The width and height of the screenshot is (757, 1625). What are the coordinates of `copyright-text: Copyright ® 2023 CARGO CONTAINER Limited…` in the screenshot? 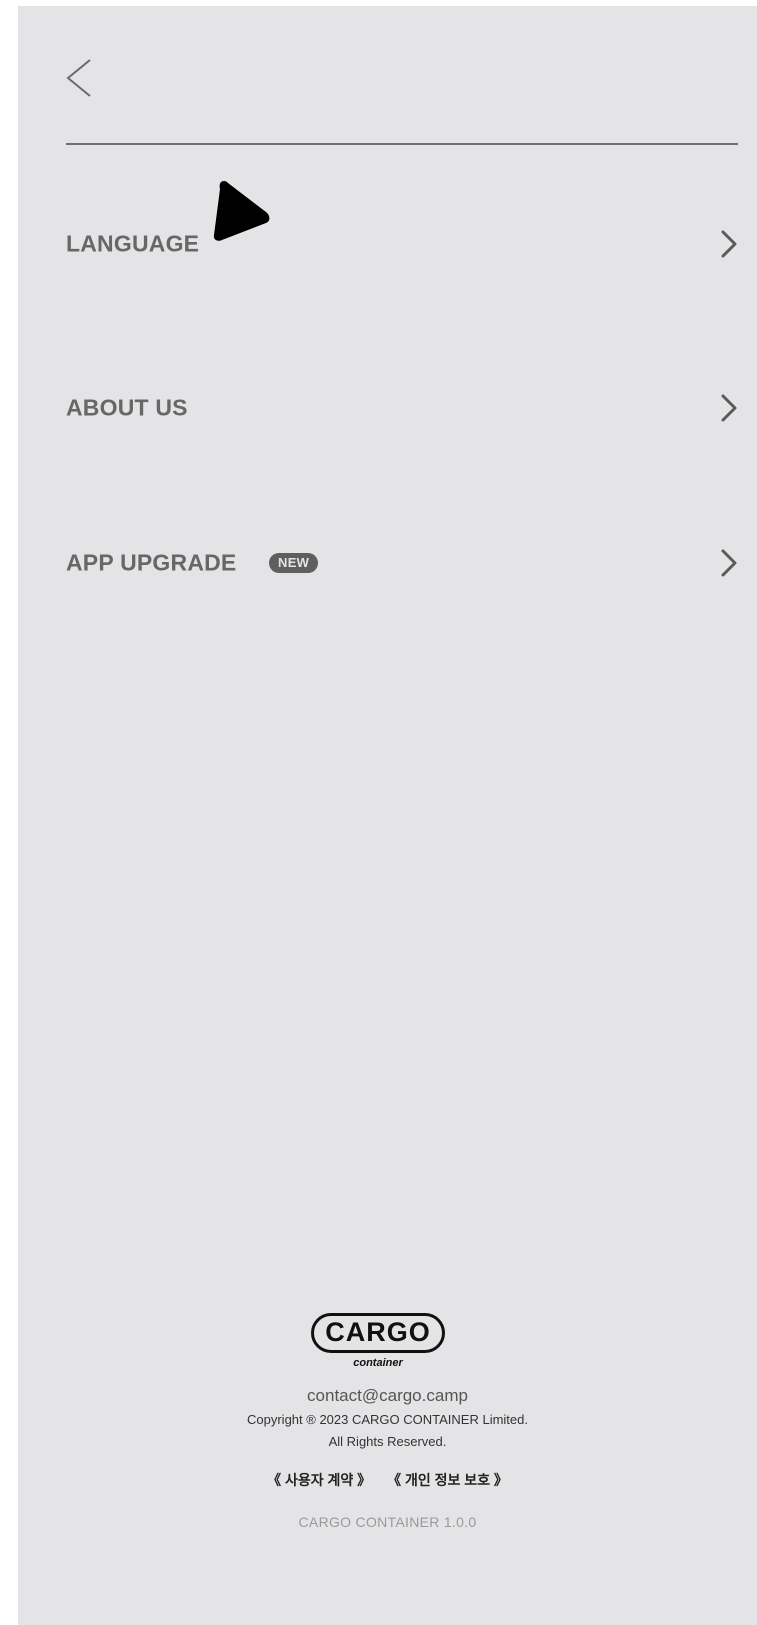 It's located at (387, 1419).